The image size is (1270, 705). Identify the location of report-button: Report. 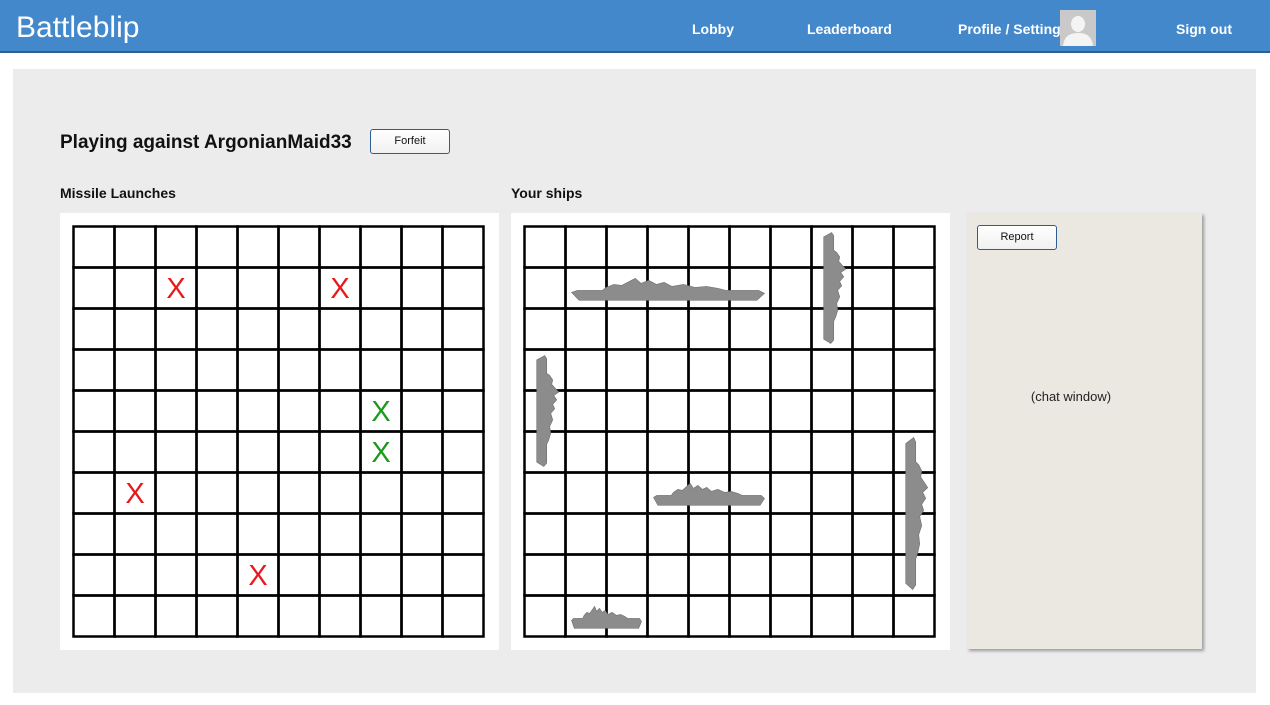
(1017, 237).